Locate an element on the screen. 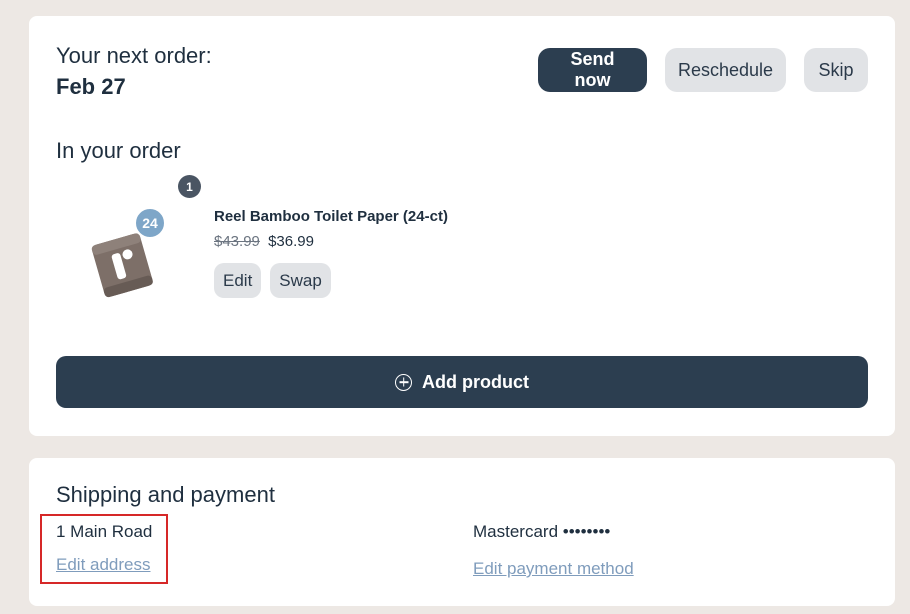 The height and width of the screenshot is (614, 910). plus-circle-icon is located at coordinates (403, 382).